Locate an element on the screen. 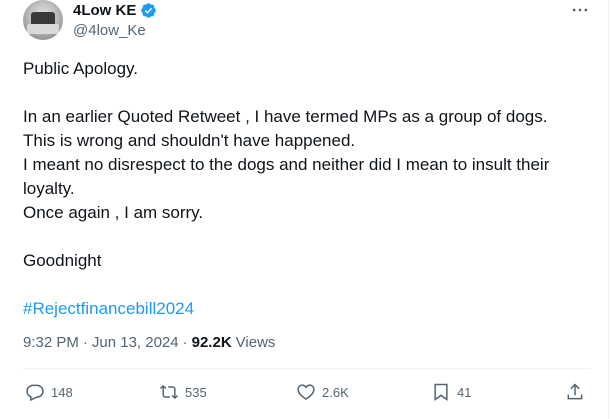  repost-count: 535 is located at coordinates (196, 392).